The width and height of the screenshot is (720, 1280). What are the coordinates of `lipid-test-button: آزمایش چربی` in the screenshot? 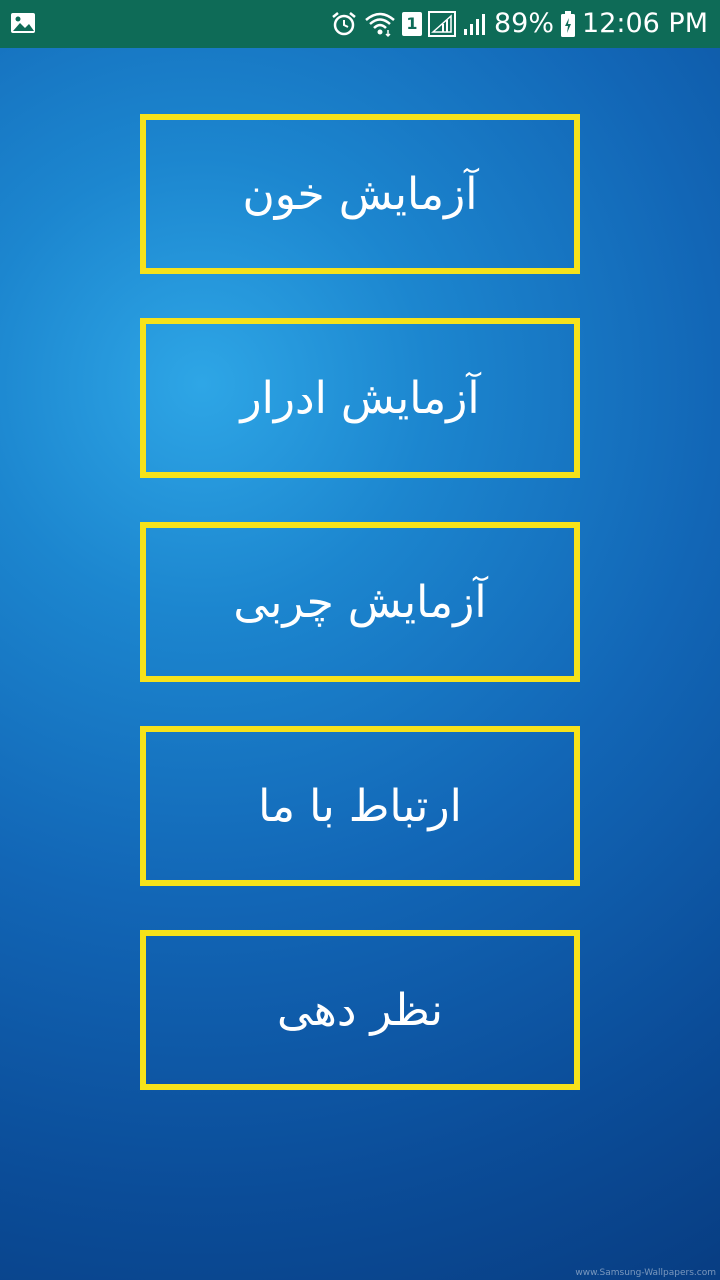 It's located at (360, 602).